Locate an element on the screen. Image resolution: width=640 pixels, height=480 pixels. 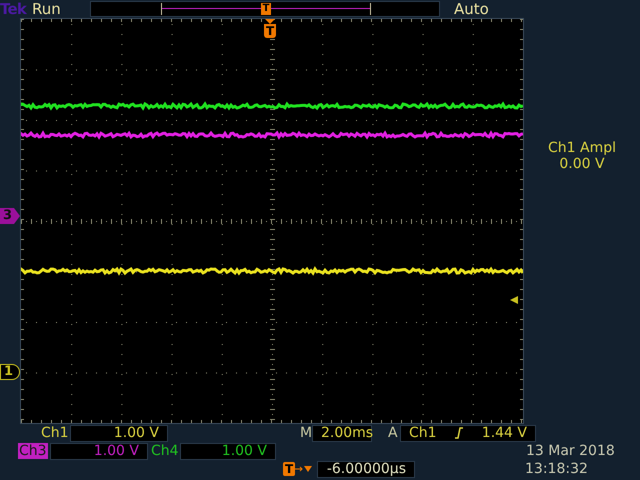
trigger-level: 1.44 V is located at coordinates (504, 433).